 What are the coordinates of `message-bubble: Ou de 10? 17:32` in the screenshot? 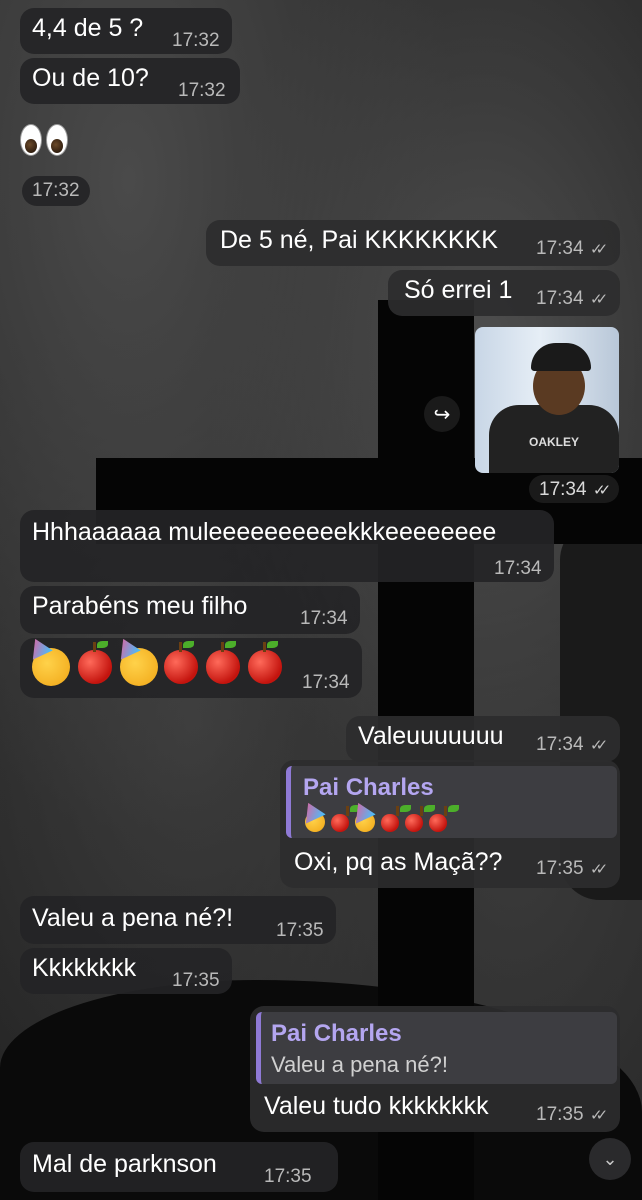 It's located at (130, 81).